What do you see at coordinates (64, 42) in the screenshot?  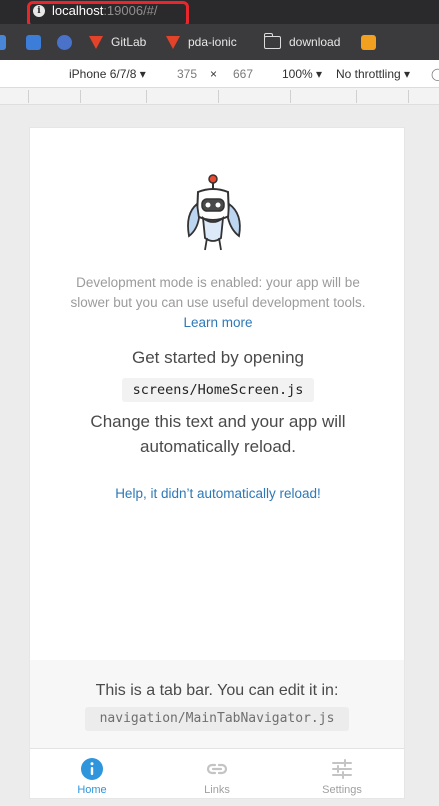 I see `bookmark-swirl-icon` at bounding box center [64, 42].